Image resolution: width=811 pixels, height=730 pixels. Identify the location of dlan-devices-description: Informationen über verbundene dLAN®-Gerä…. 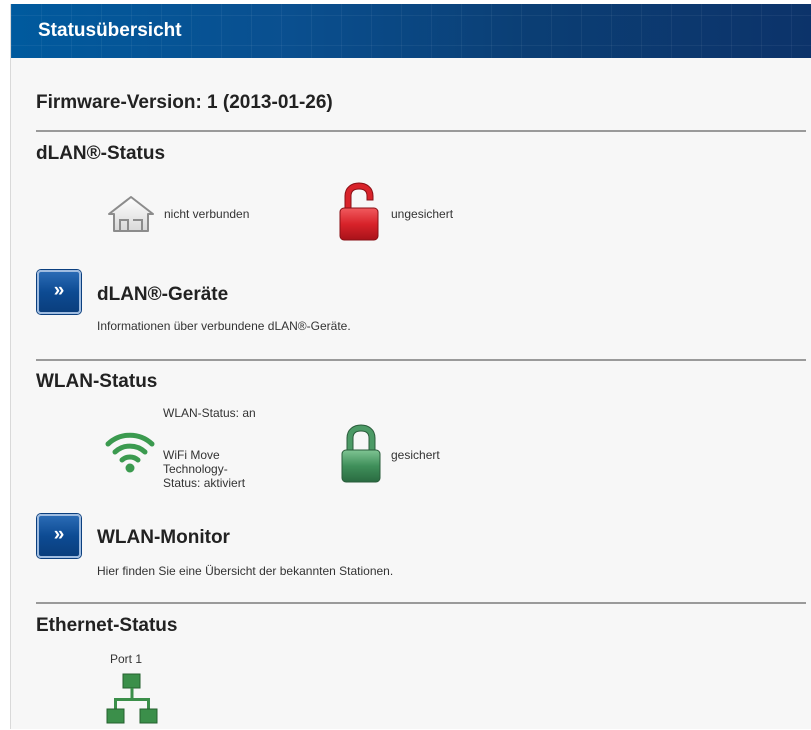
(224, 326).